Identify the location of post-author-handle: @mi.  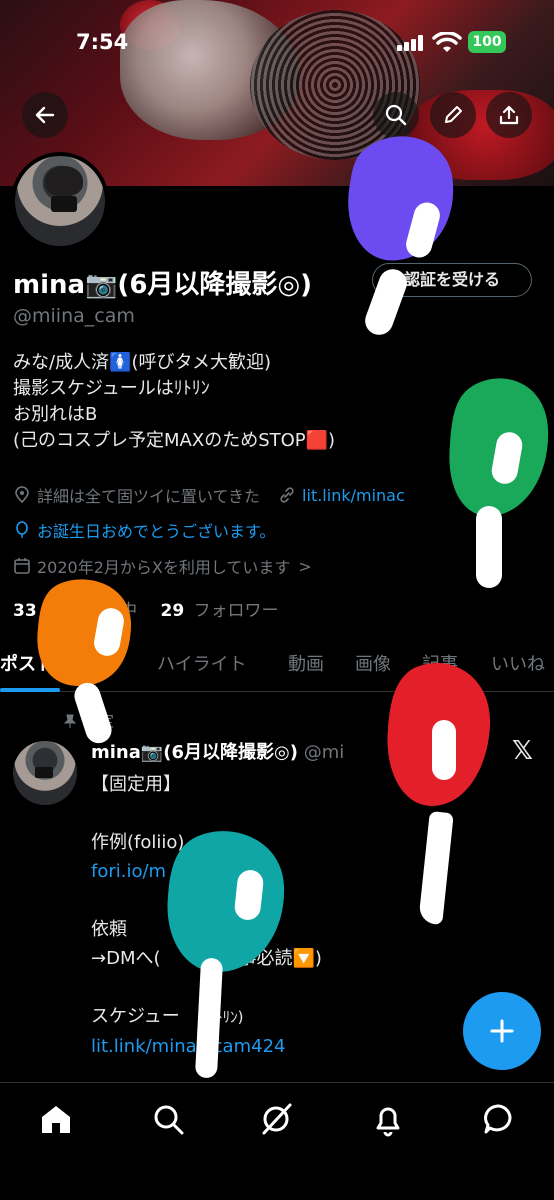
(324, 752).